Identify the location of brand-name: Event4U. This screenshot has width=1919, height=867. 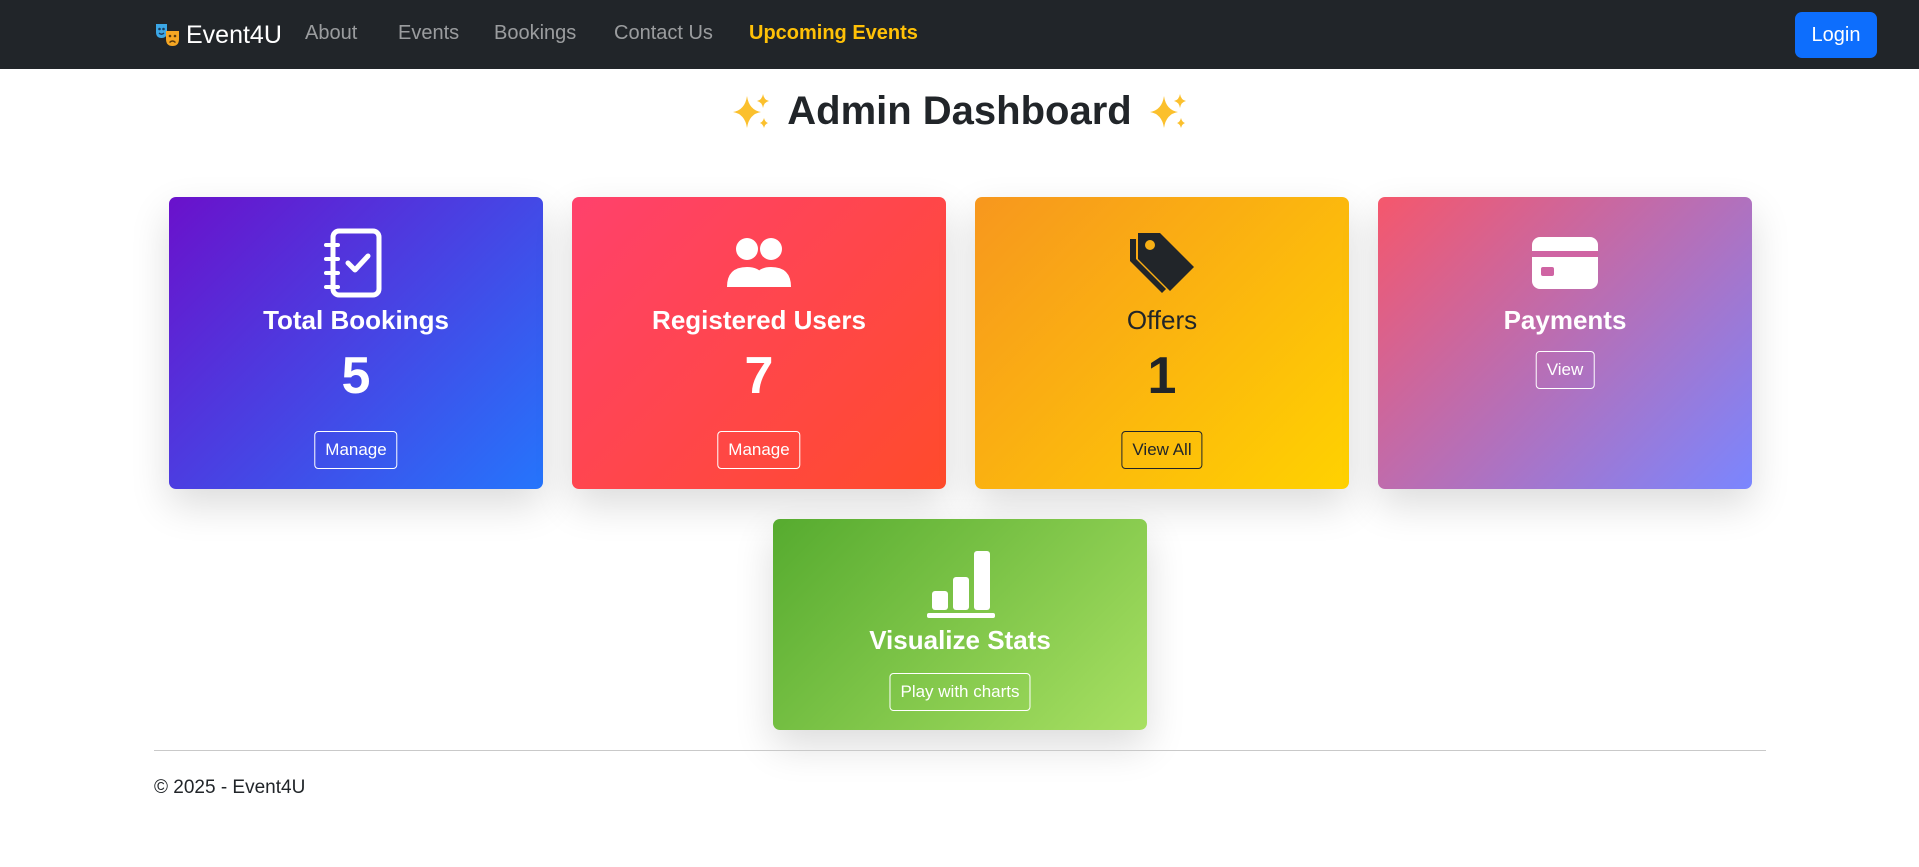
(234, 34).